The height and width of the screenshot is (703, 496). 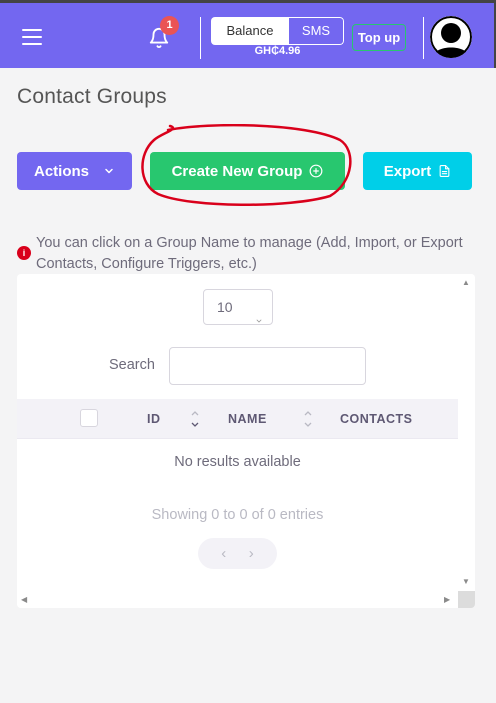 What do you see at coordinates (237, 171) in the screenshot?
I see `create-group-label: Create New Group` at bounding box center [237, 171].